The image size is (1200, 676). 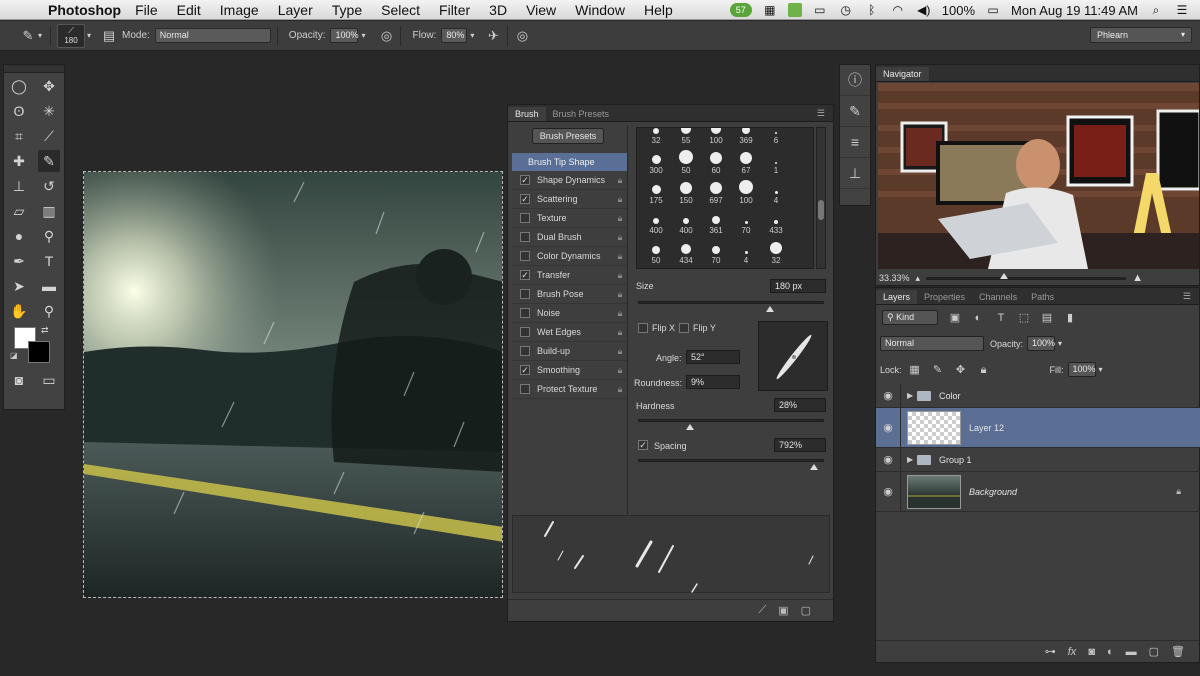 I want to click on blend-mode-select: Normal, so click(x=932, y=343).